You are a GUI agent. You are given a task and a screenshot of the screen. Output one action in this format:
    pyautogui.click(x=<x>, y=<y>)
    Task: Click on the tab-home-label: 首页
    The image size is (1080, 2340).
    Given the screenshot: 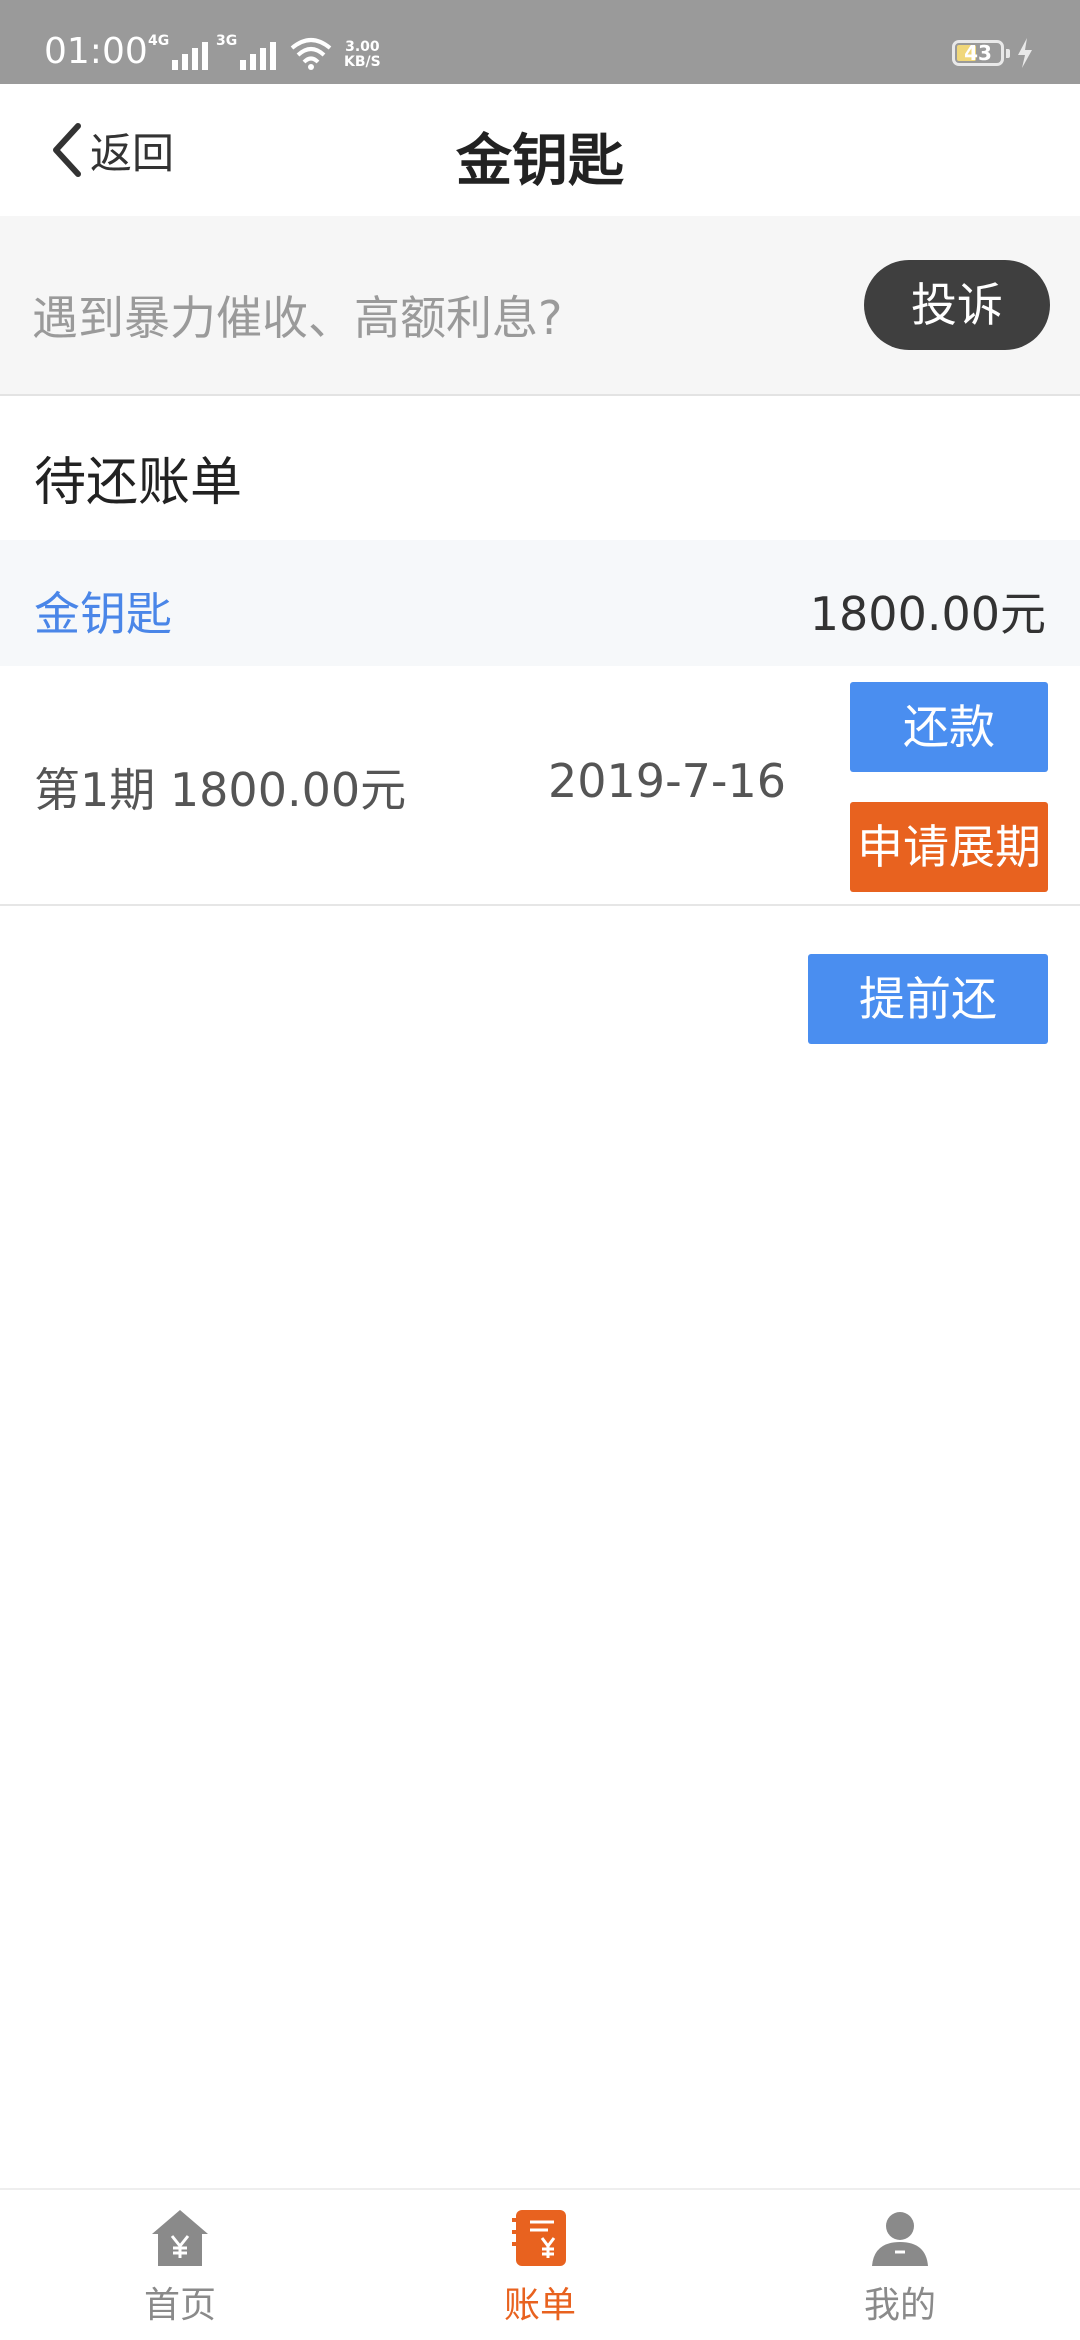 What is the action you would take?
    pyautogui.click(x=179, y=2305)
    